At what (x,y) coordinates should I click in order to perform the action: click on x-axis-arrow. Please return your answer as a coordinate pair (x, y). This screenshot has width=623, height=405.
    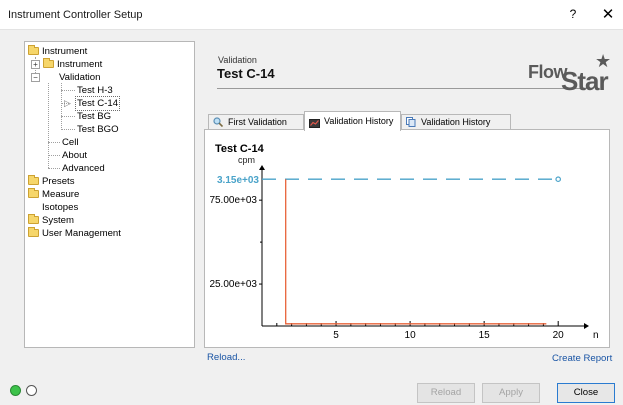
    Looking at the image, I should click on (586, 326).